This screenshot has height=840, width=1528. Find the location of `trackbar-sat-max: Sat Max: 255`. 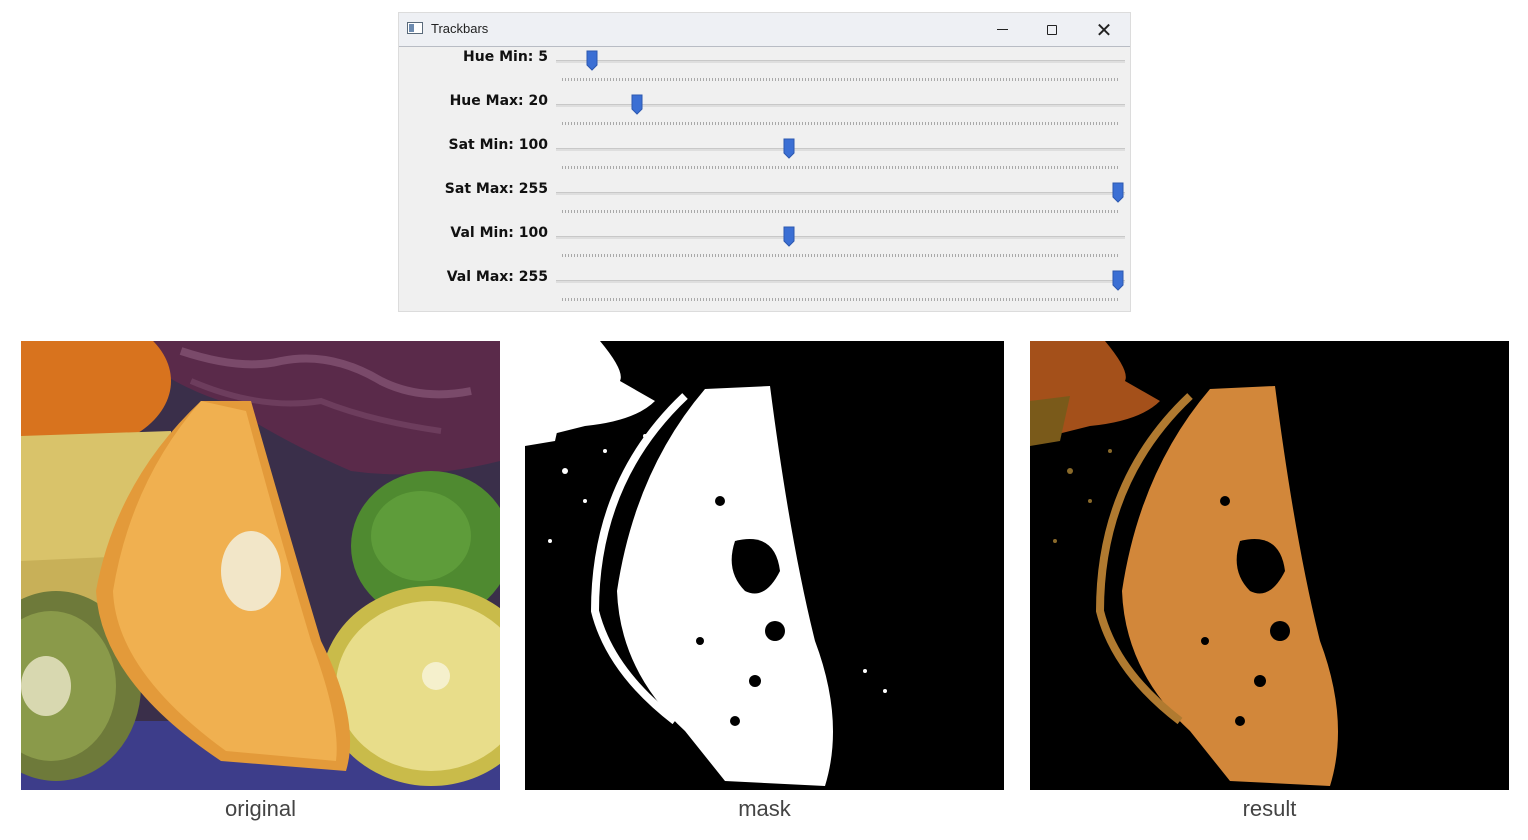

trackbar-sat-max: Sat Max: 255 is located at coordinates (765, 201).